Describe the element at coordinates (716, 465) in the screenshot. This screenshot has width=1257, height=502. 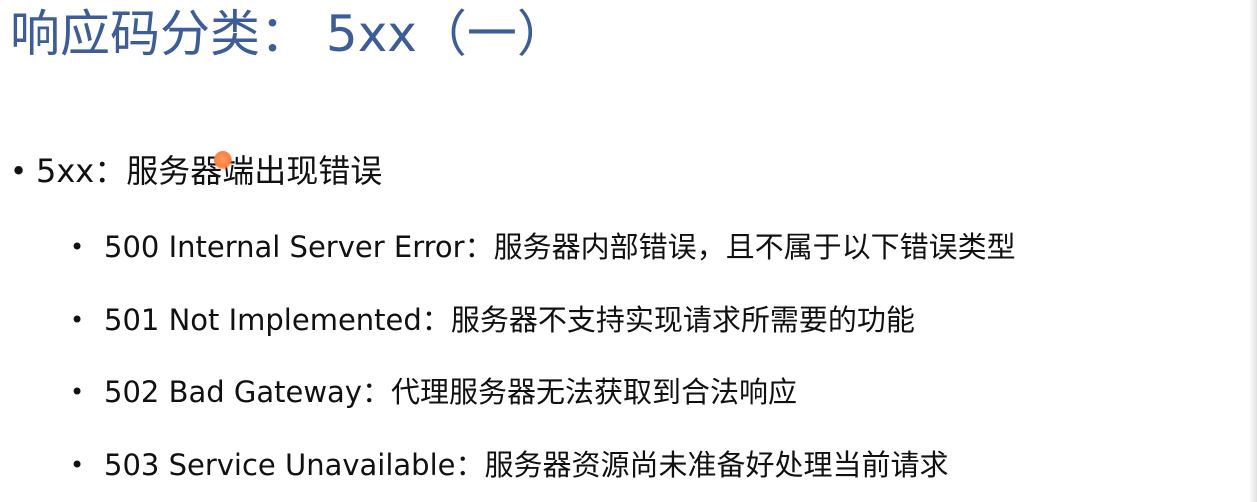
I see `status-description-503: 服务器资源尚未准备好处理当前请求` at that location.